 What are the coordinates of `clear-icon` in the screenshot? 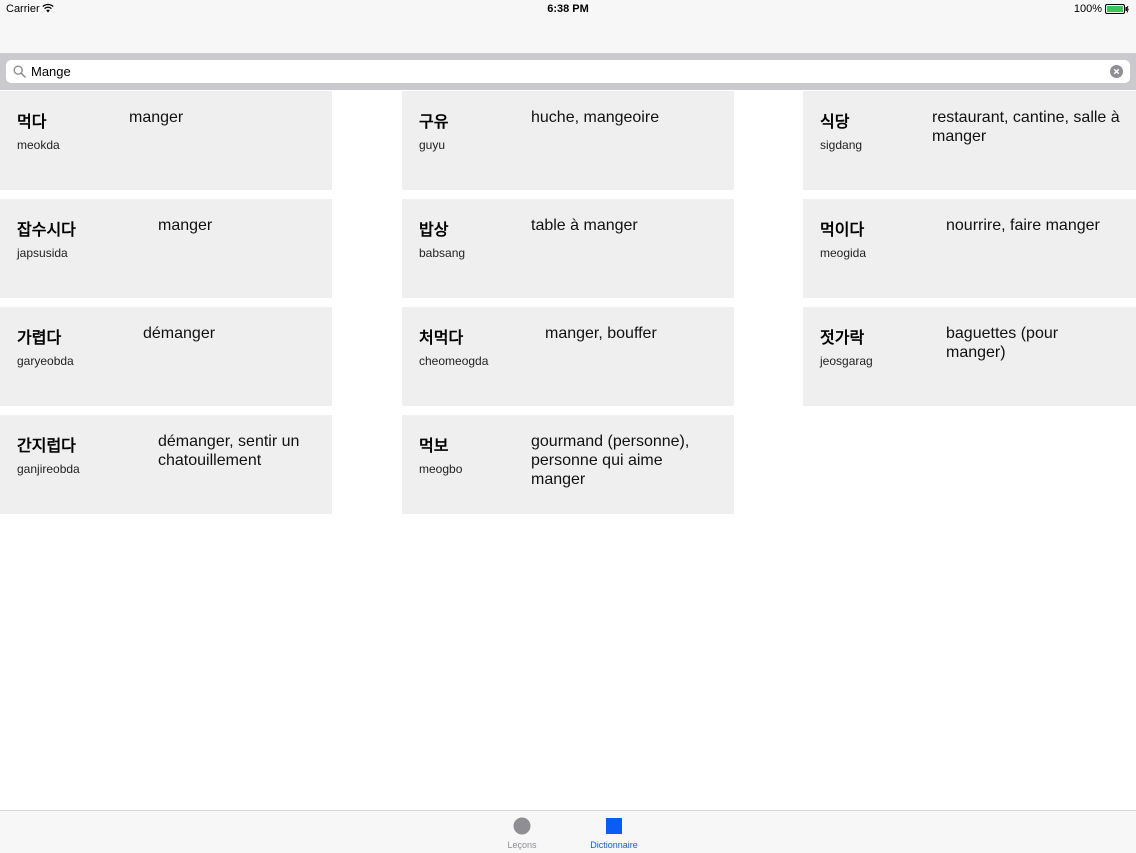 It's located at (1116, 71).